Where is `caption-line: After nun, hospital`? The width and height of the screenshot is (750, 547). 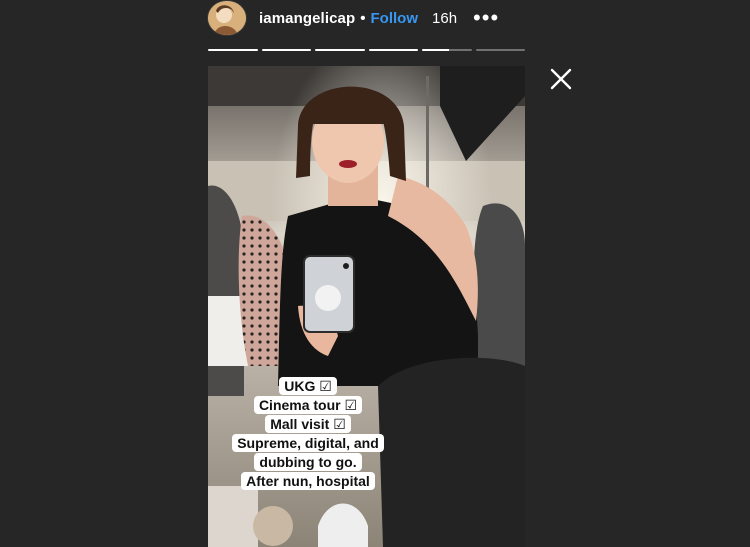 caption-line: After nun, hospital is located at coordinates (308, 481).